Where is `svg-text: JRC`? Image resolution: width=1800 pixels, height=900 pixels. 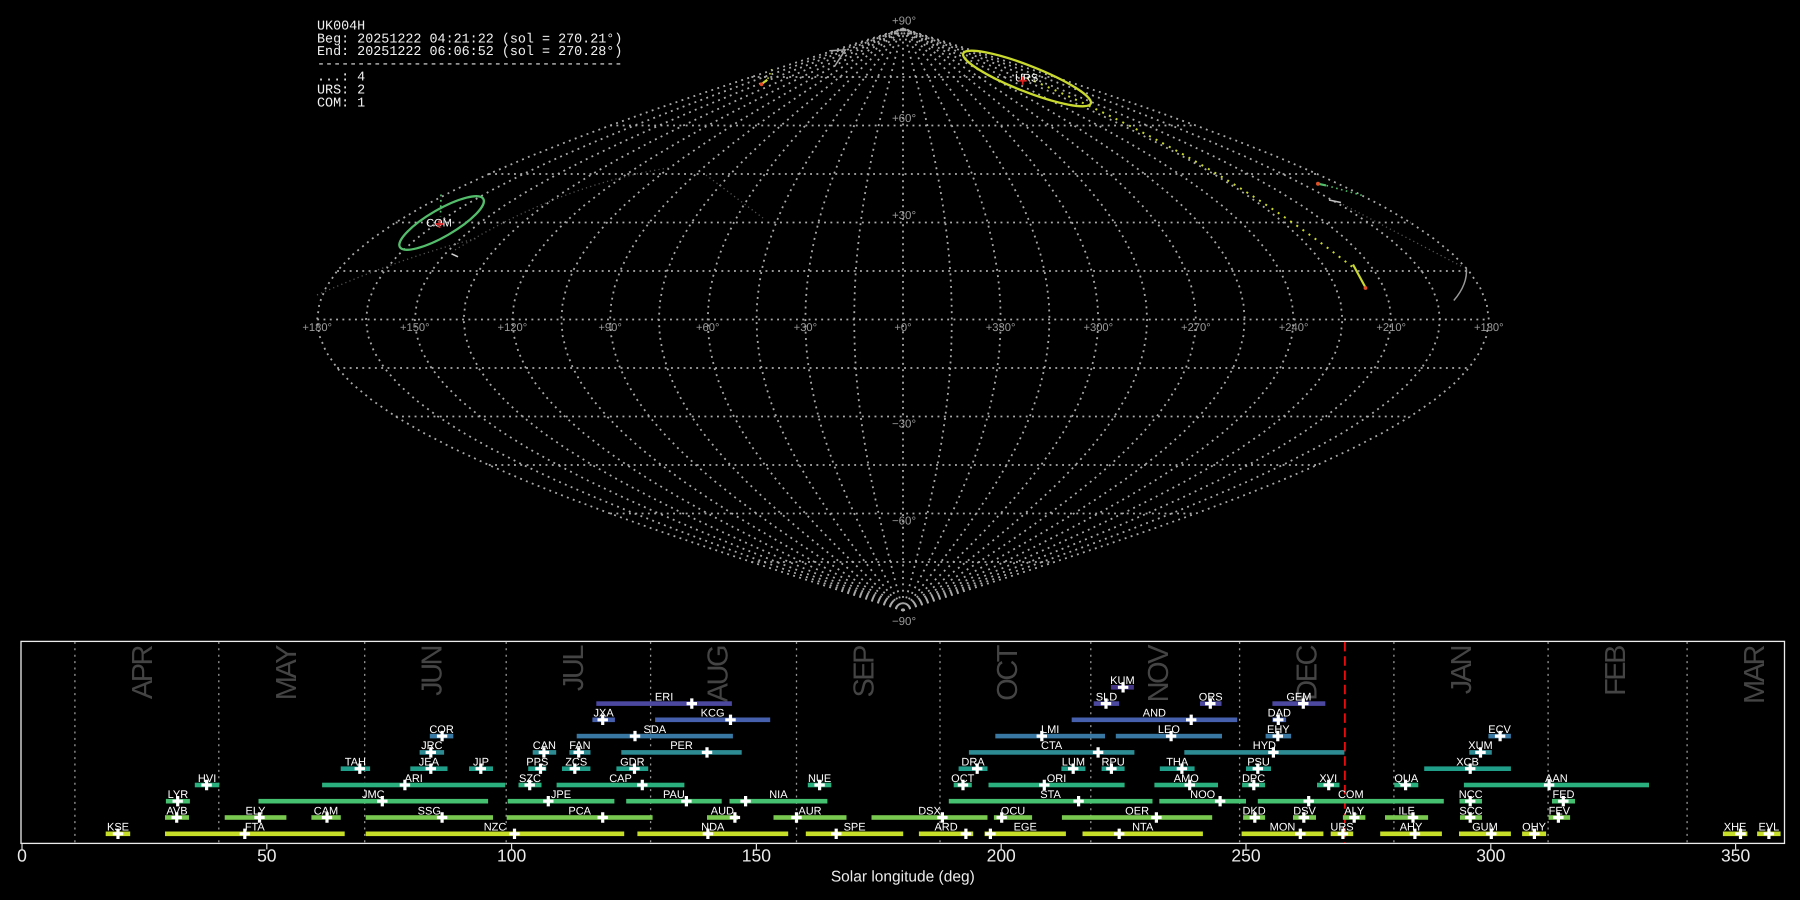 svg-text: JRC is located at coordinates (431, 746).